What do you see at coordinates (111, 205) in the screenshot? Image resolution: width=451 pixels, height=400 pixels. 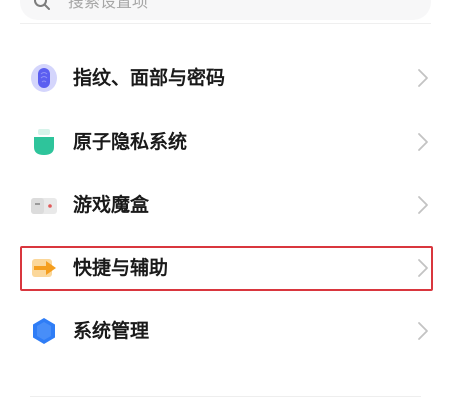 I see `settings-item-label: 游戏魔盒` at bounding box center [111, 205].